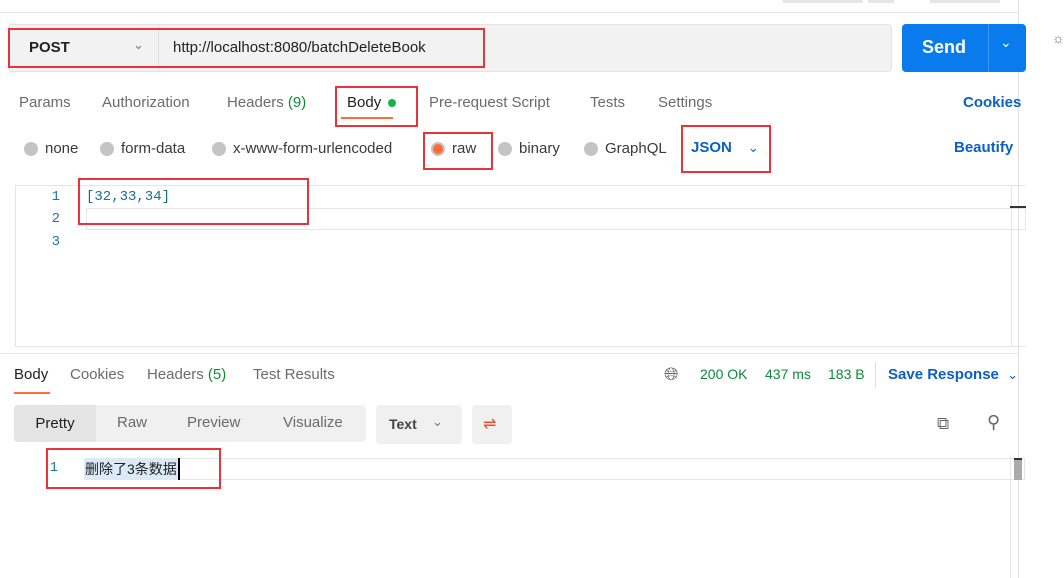 The width and height of the screenshot is (1064, 578). What do you see at coordinates (438, 148) in the screenshot?
I see `radio-selected-icon` at bounding box center [438, 148].